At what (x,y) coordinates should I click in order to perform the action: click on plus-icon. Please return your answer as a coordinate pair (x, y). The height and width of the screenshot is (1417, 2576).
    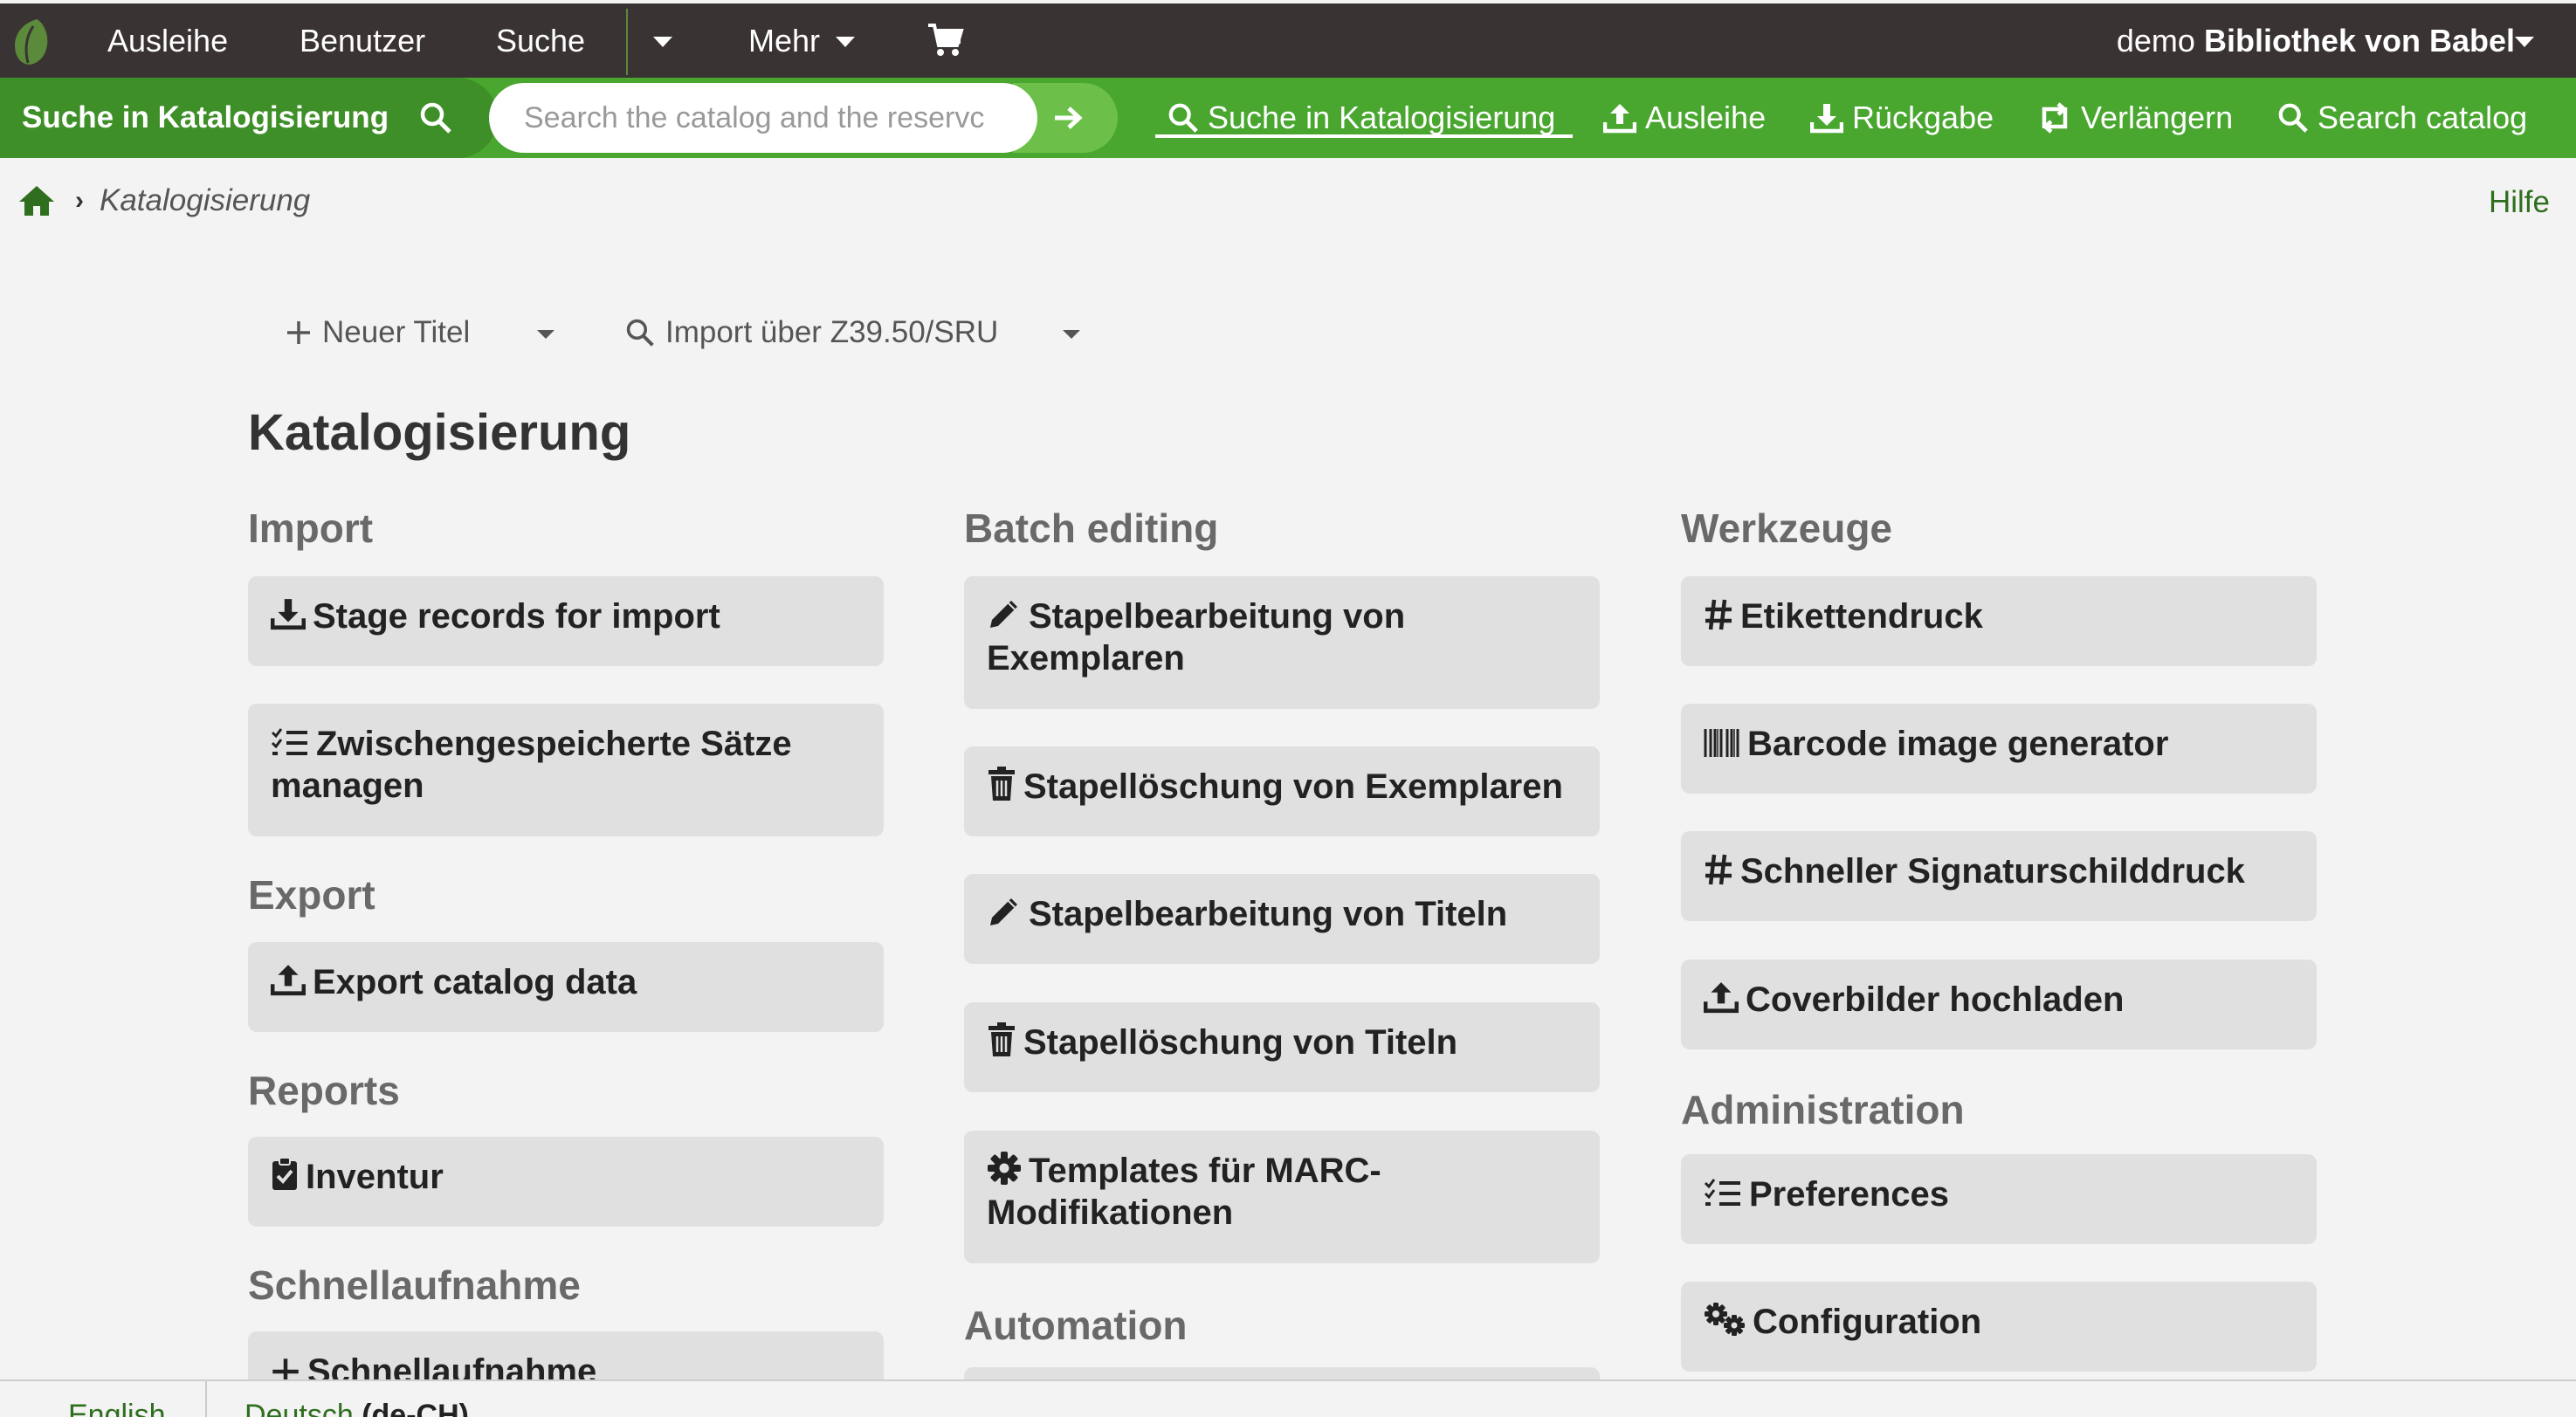
    Looking at the image, I should click on (298, 332).